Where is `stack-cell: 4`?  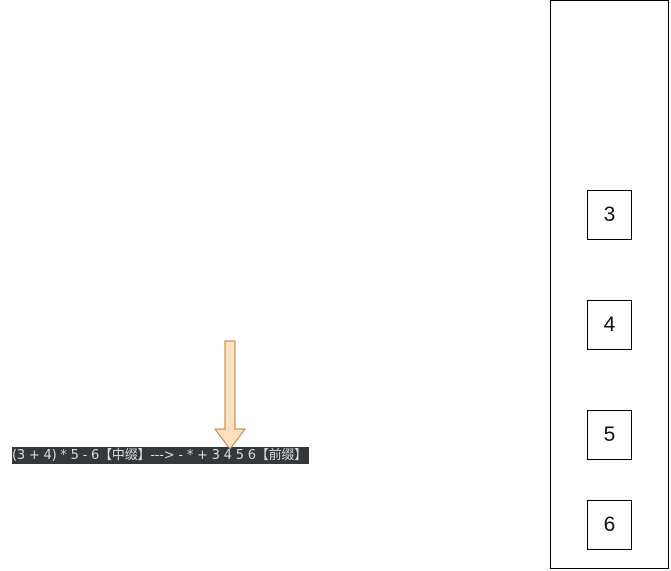
stack-cell: 4 is located at coordinates (609, 325).